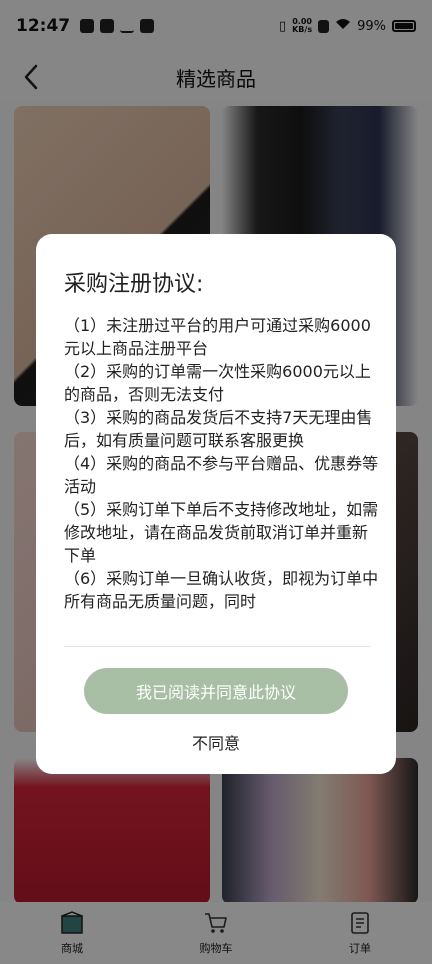 Image resolution: width=432 pixels, height=964 pixels. I want to click on term-item: （6）采购订单一旦确认收货，即视为订单中所有商品无质量问题，同时, so click(221, 590).